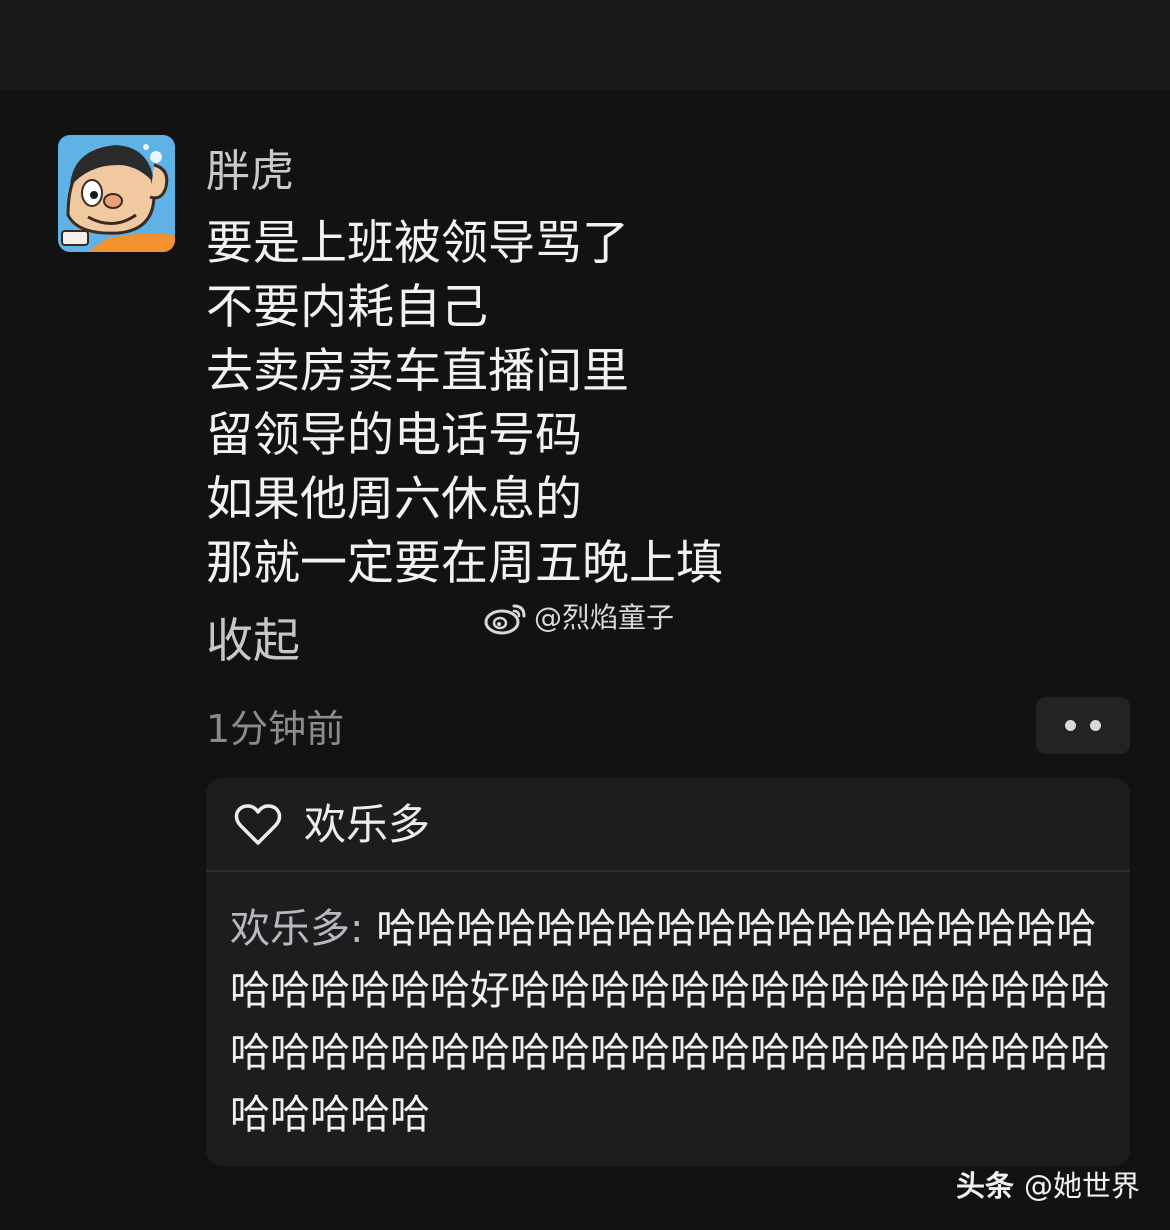 Image resolution: width=1170 pixels, height=1230 pixels. I want to click on more-options-button, so click(1083, 725).